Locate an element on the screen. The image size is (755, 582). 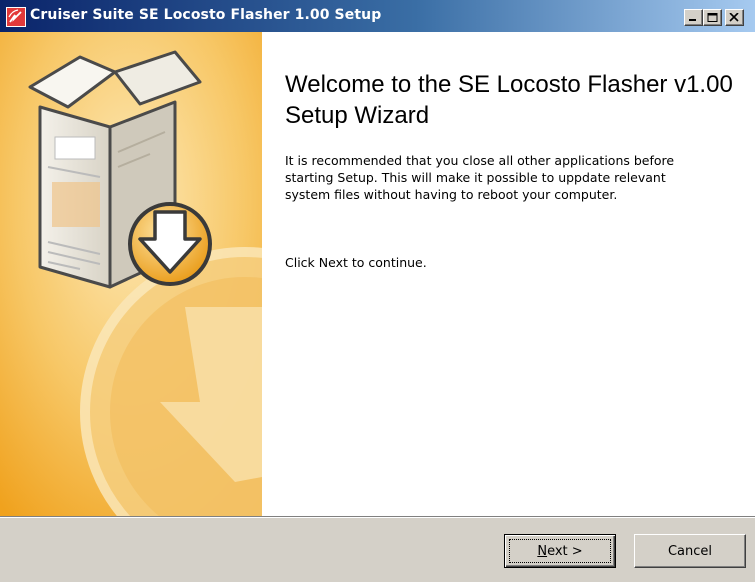
next-button: Next > is located at coordinates (560, 551).